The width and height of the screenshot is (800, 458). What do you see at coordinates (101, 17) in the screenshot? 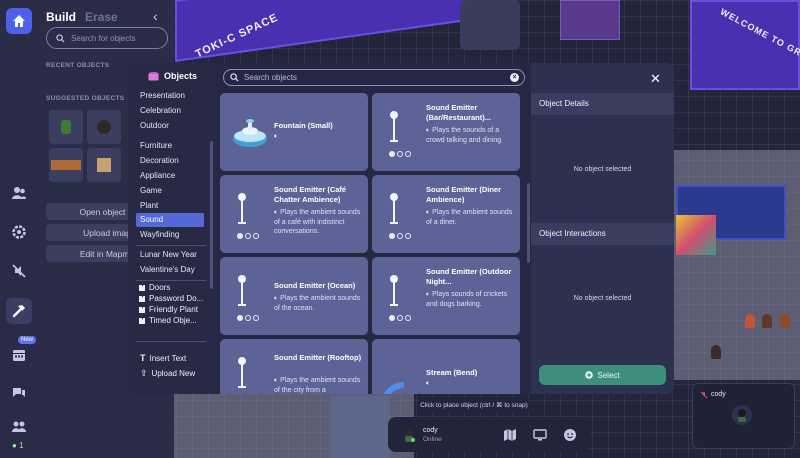
I see `tab-erase: Erase` at bounding box center [101, 17].